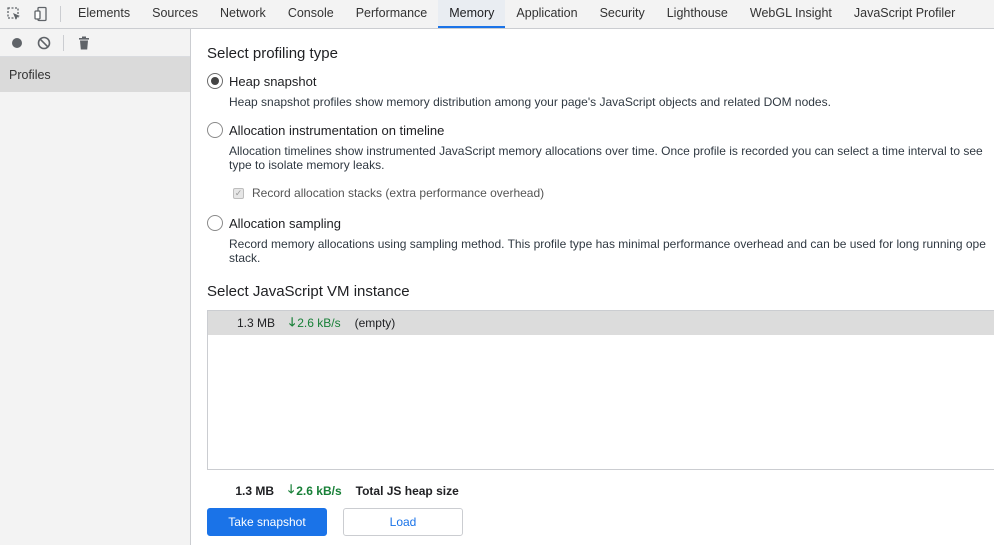 This screenshot has width=994, height=545. What do you see at coordinates (40, 14) in the screenshot?
I see `device-toolbar-icon` at bounding box center [40, 14].